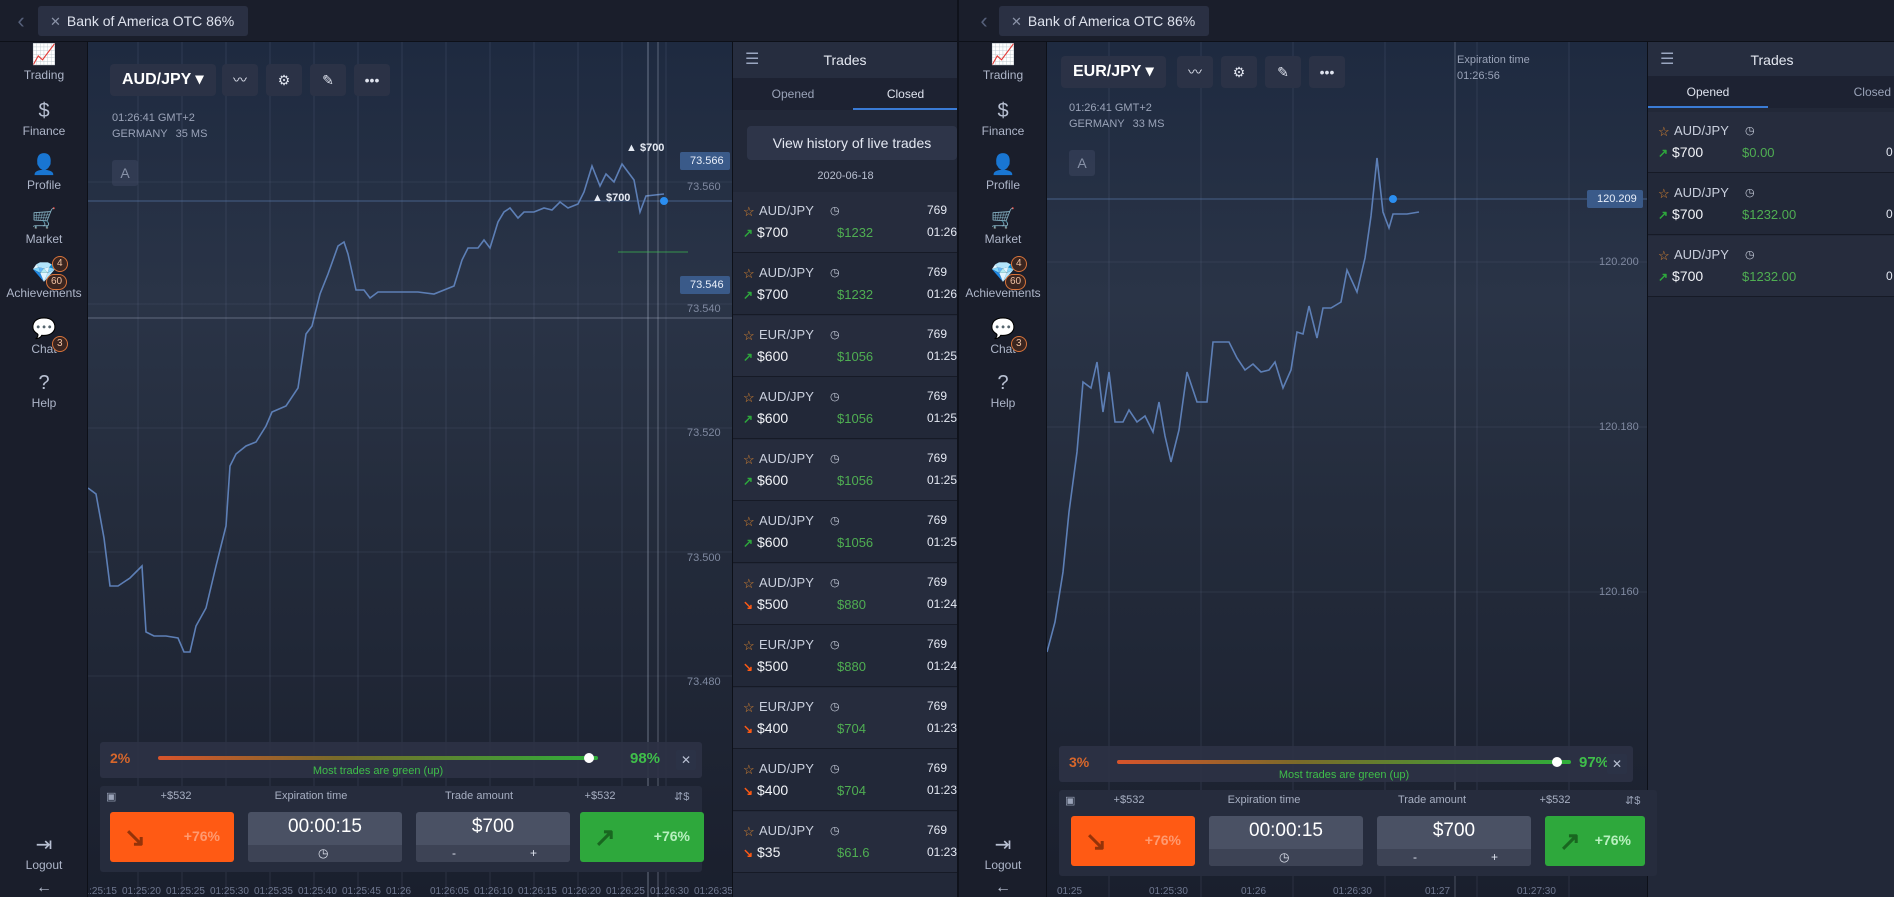 The width and height of the screenshot is (1894, 897). Describe the element at coordinates (845, 842) in the screenshot. I see `trade-row: ☆ AUD/JPY ◷ ↘ $35 $61.6 769 01:23` at that location.